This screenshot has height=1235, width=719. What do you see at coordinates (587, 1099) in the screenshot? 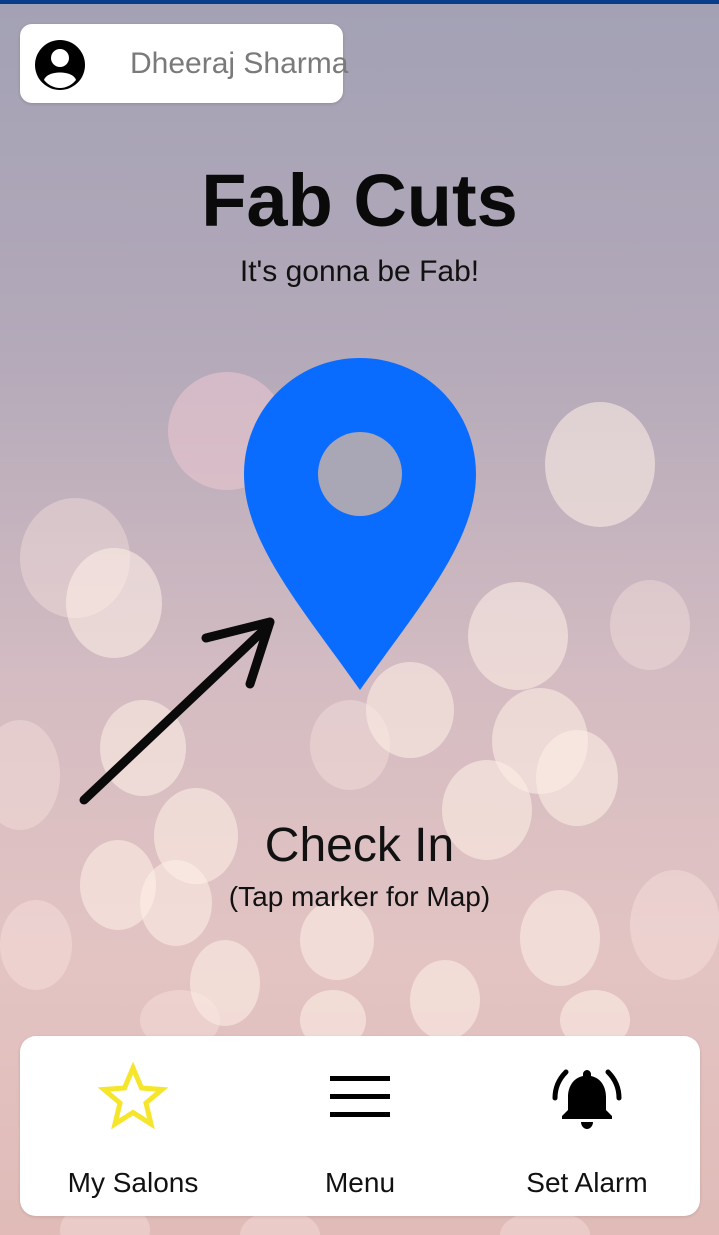
I see `bell-ringing-icon` at bounding box center [587, 1099].